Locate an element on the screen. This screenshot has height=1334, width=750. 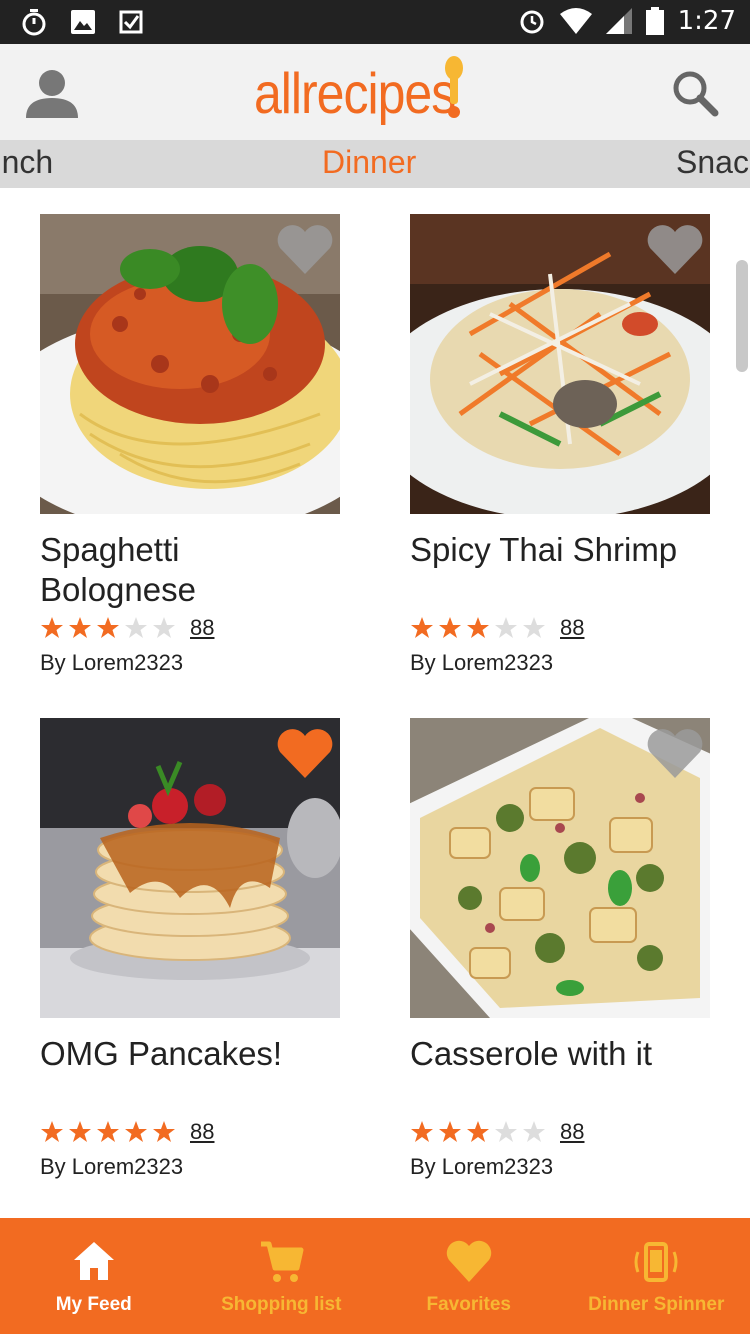
app-header: allrecipes is located at coordinates (375, 92).